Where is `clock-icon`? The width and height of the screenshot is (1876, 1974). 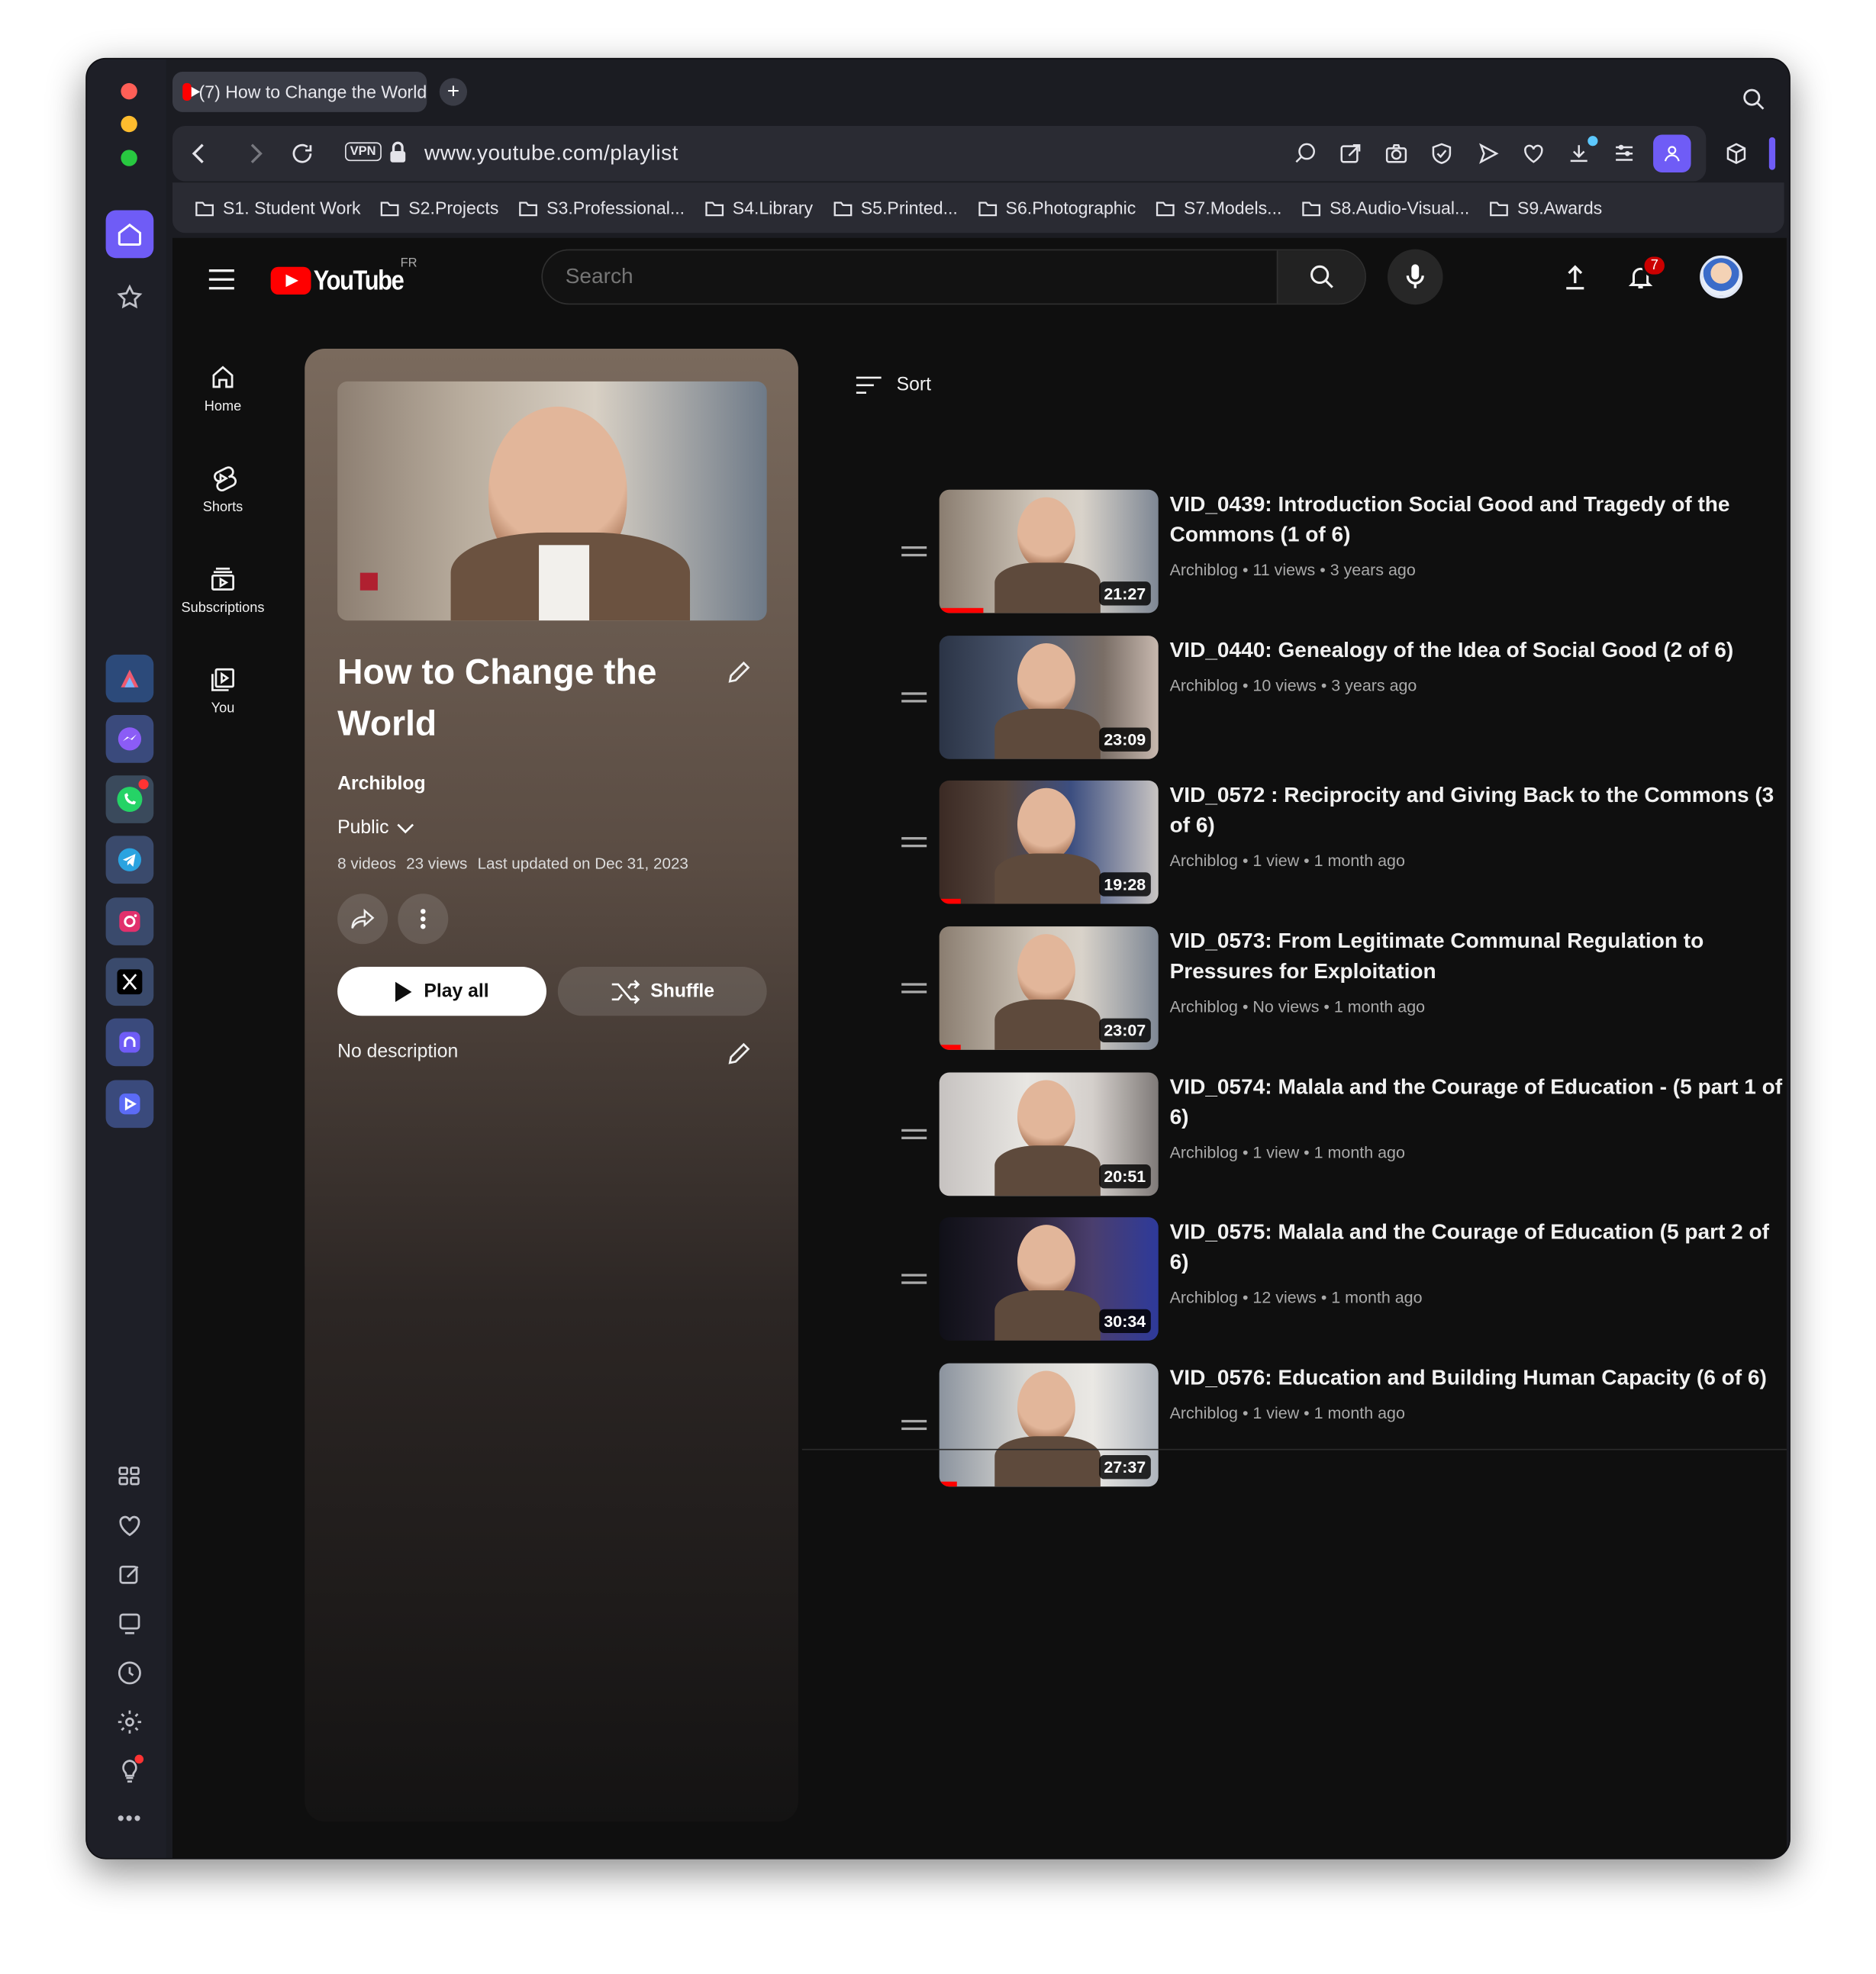
clock-icon is located at coordinates (130, 1673).